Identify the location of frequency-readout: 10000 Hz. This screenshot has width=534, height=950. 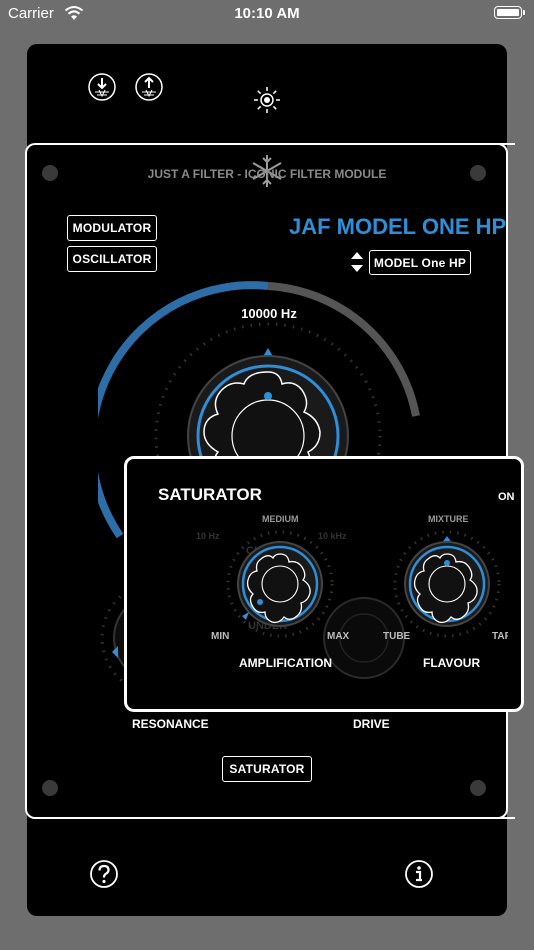
(269, 313).